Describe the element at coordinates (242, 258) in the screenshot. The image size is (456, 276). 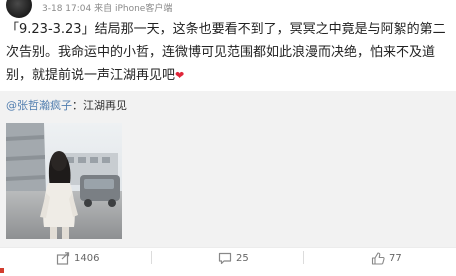
I see `comment-count: 25` at that location.